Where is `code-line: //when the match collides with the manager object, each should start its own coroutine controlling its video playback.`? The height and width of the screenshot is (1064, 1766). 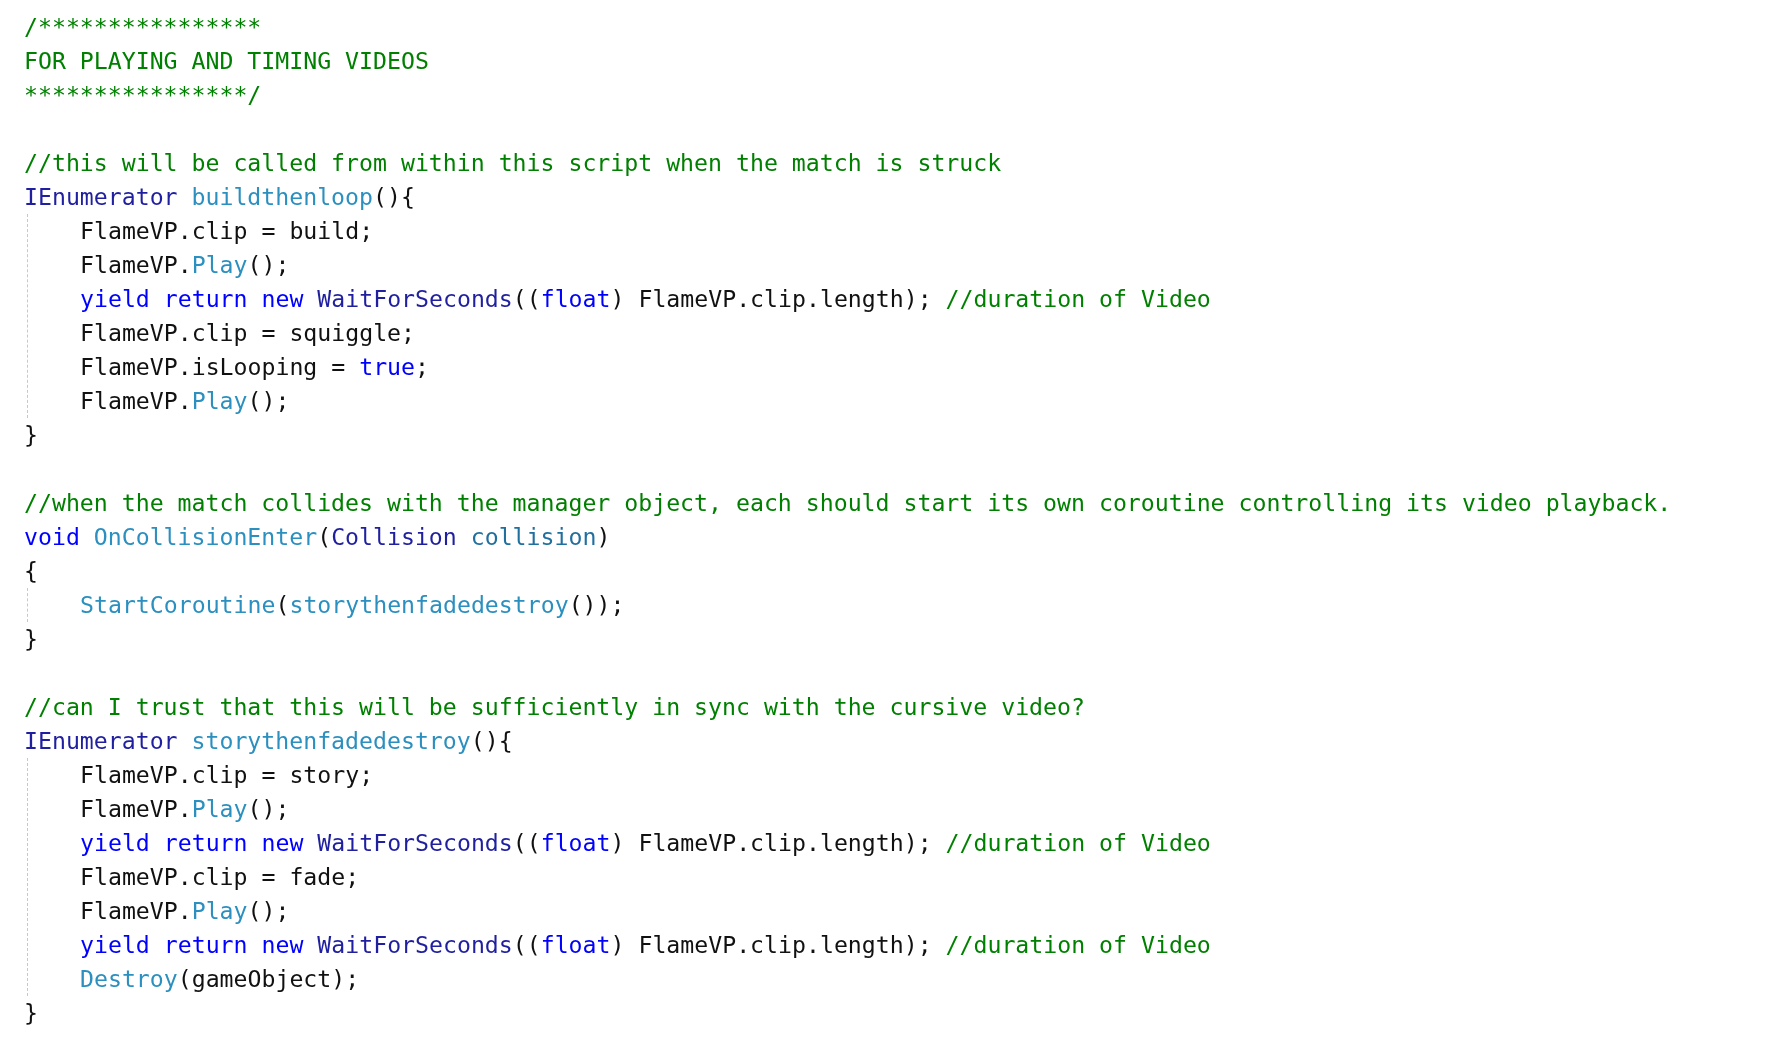
code-line: //when the match collides with the manager object, each should start its own coroutine controlling its video playback. is located at coordinates (848, 503).